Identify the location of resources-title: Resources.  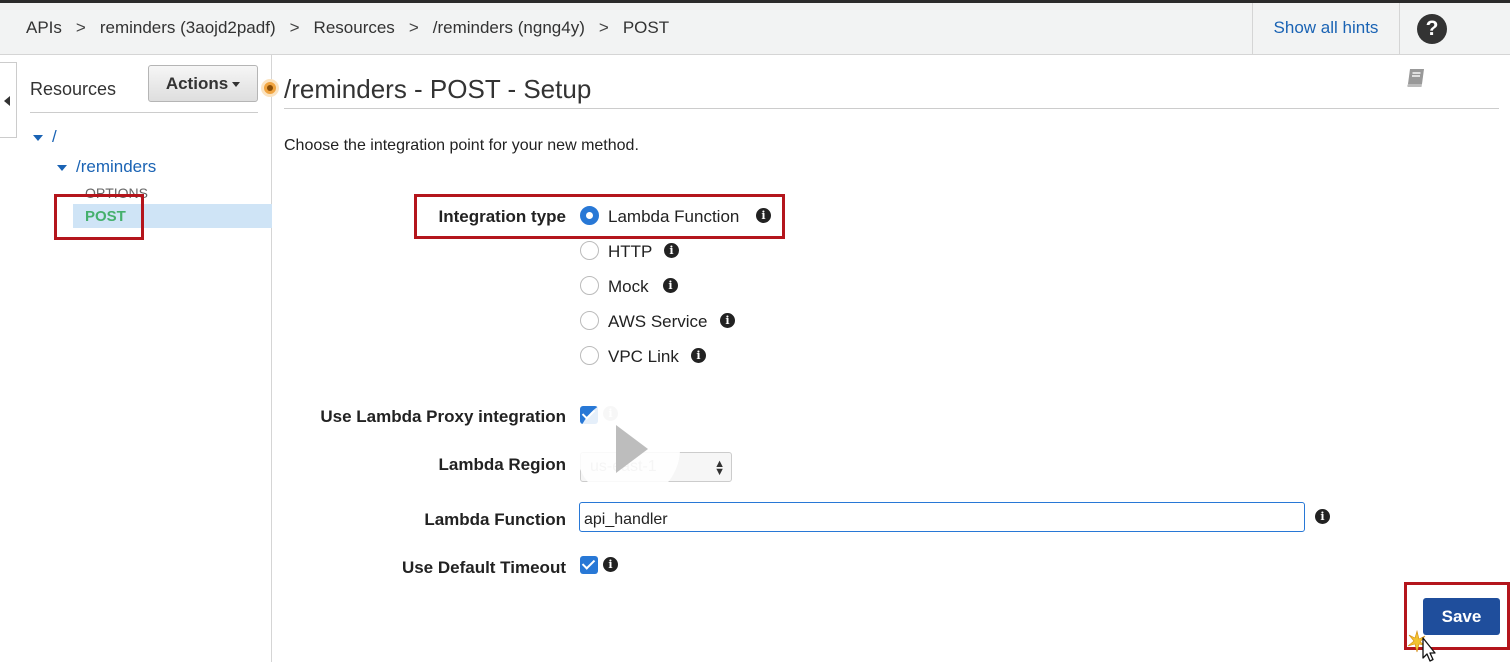
(73, 89).